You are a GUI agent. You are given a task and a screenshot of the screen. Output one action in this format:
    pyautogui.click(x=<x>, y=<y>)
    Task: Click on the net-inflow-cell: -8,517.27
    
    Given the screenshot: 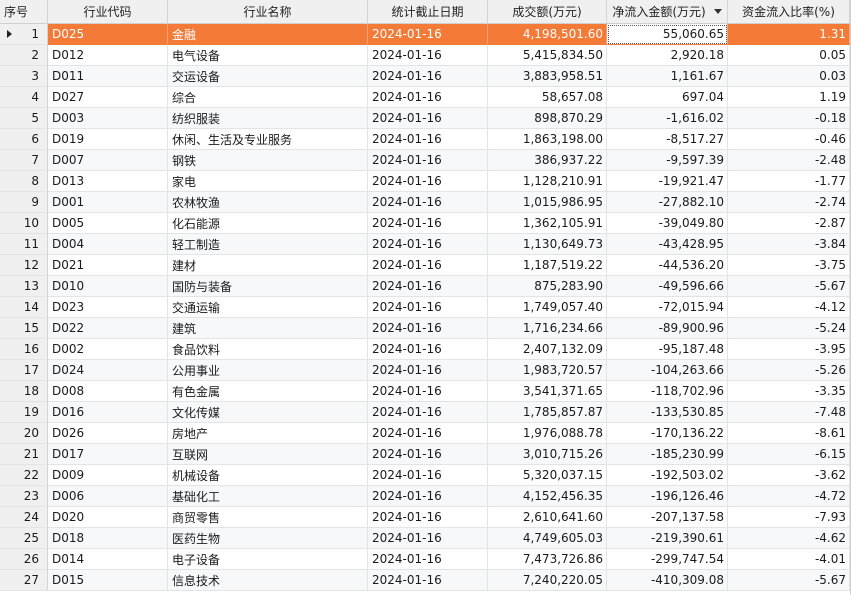 What is the action you would take?
    pyautogui.click(x=667, y=139)
    